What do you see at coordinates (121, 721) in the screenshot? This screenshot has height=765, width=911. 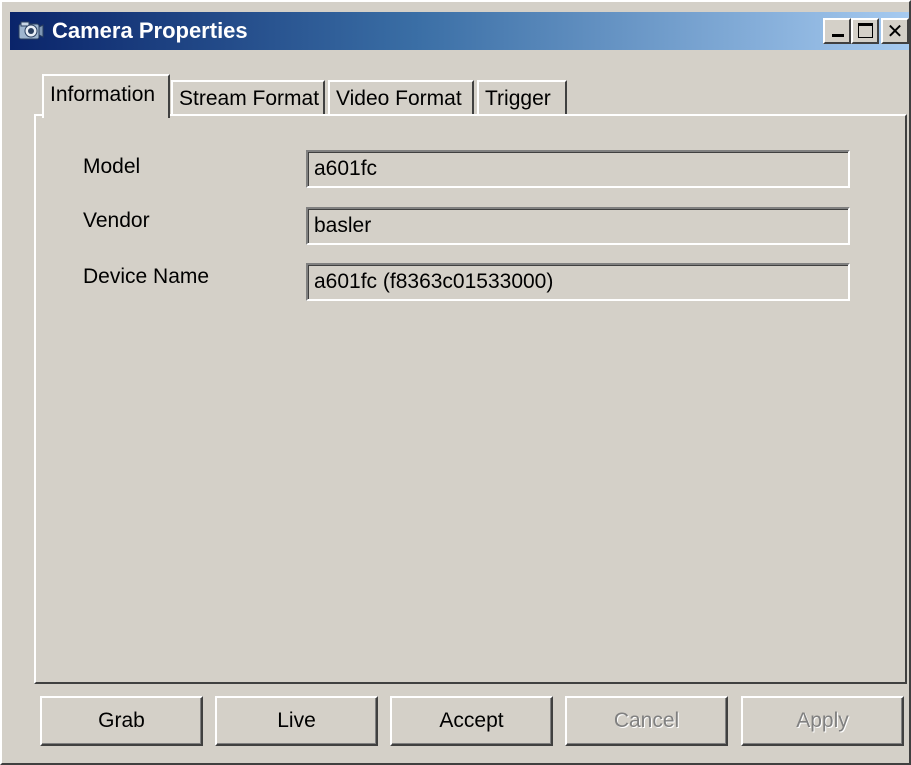 I see `grab-button: Grab` at bounding box center [121, 721].